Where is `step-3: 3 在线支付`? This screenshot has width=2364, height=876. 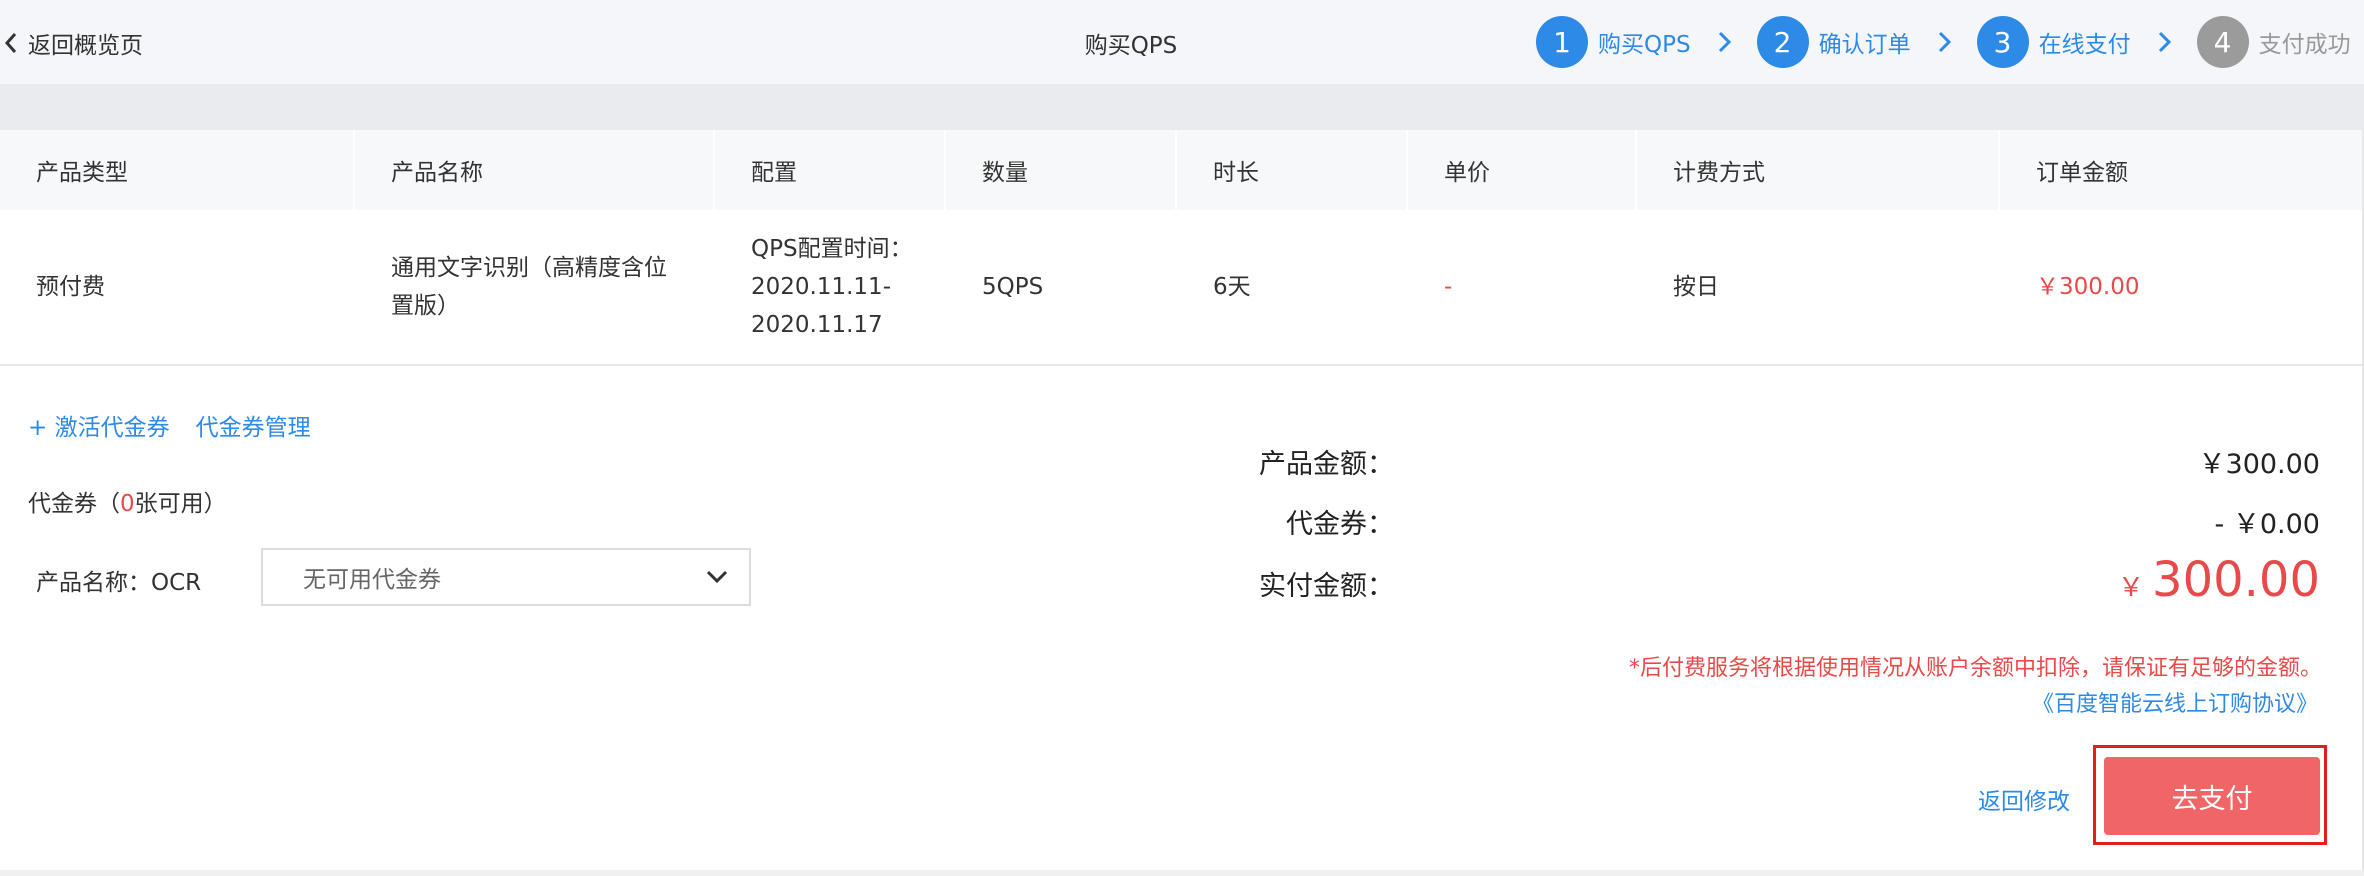
step-3: 3 在线支付 is located at coordinates (2053, 42).